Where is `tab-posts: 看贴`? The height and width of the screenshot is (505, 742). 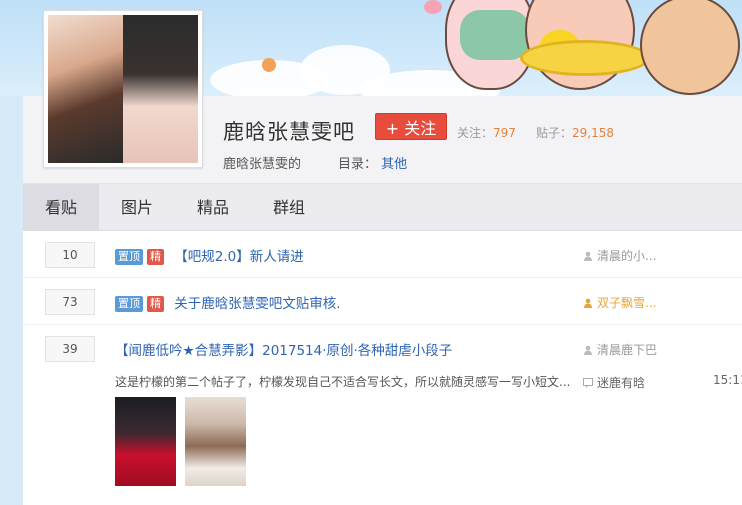 tab-posts: 看贴 is located at coordinates (61, 207).